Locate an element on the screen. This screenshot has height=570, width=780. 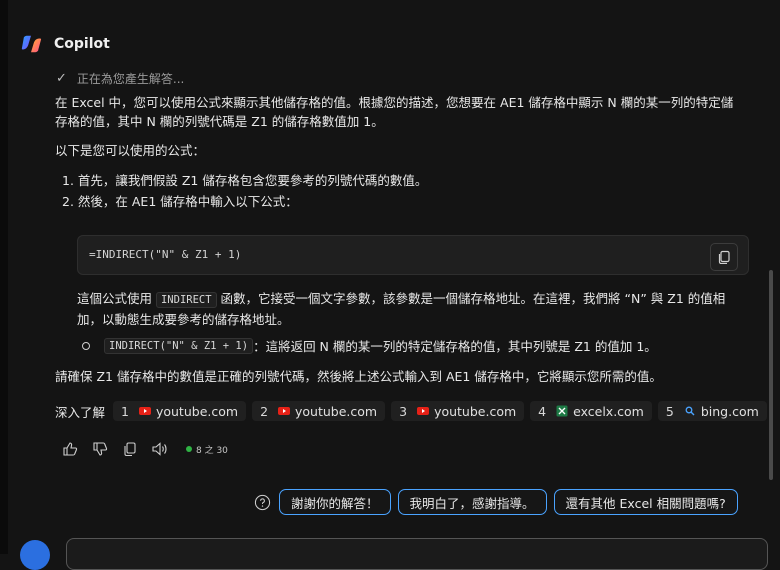
thumbs-up-icon is located at coordinates (70, 449).